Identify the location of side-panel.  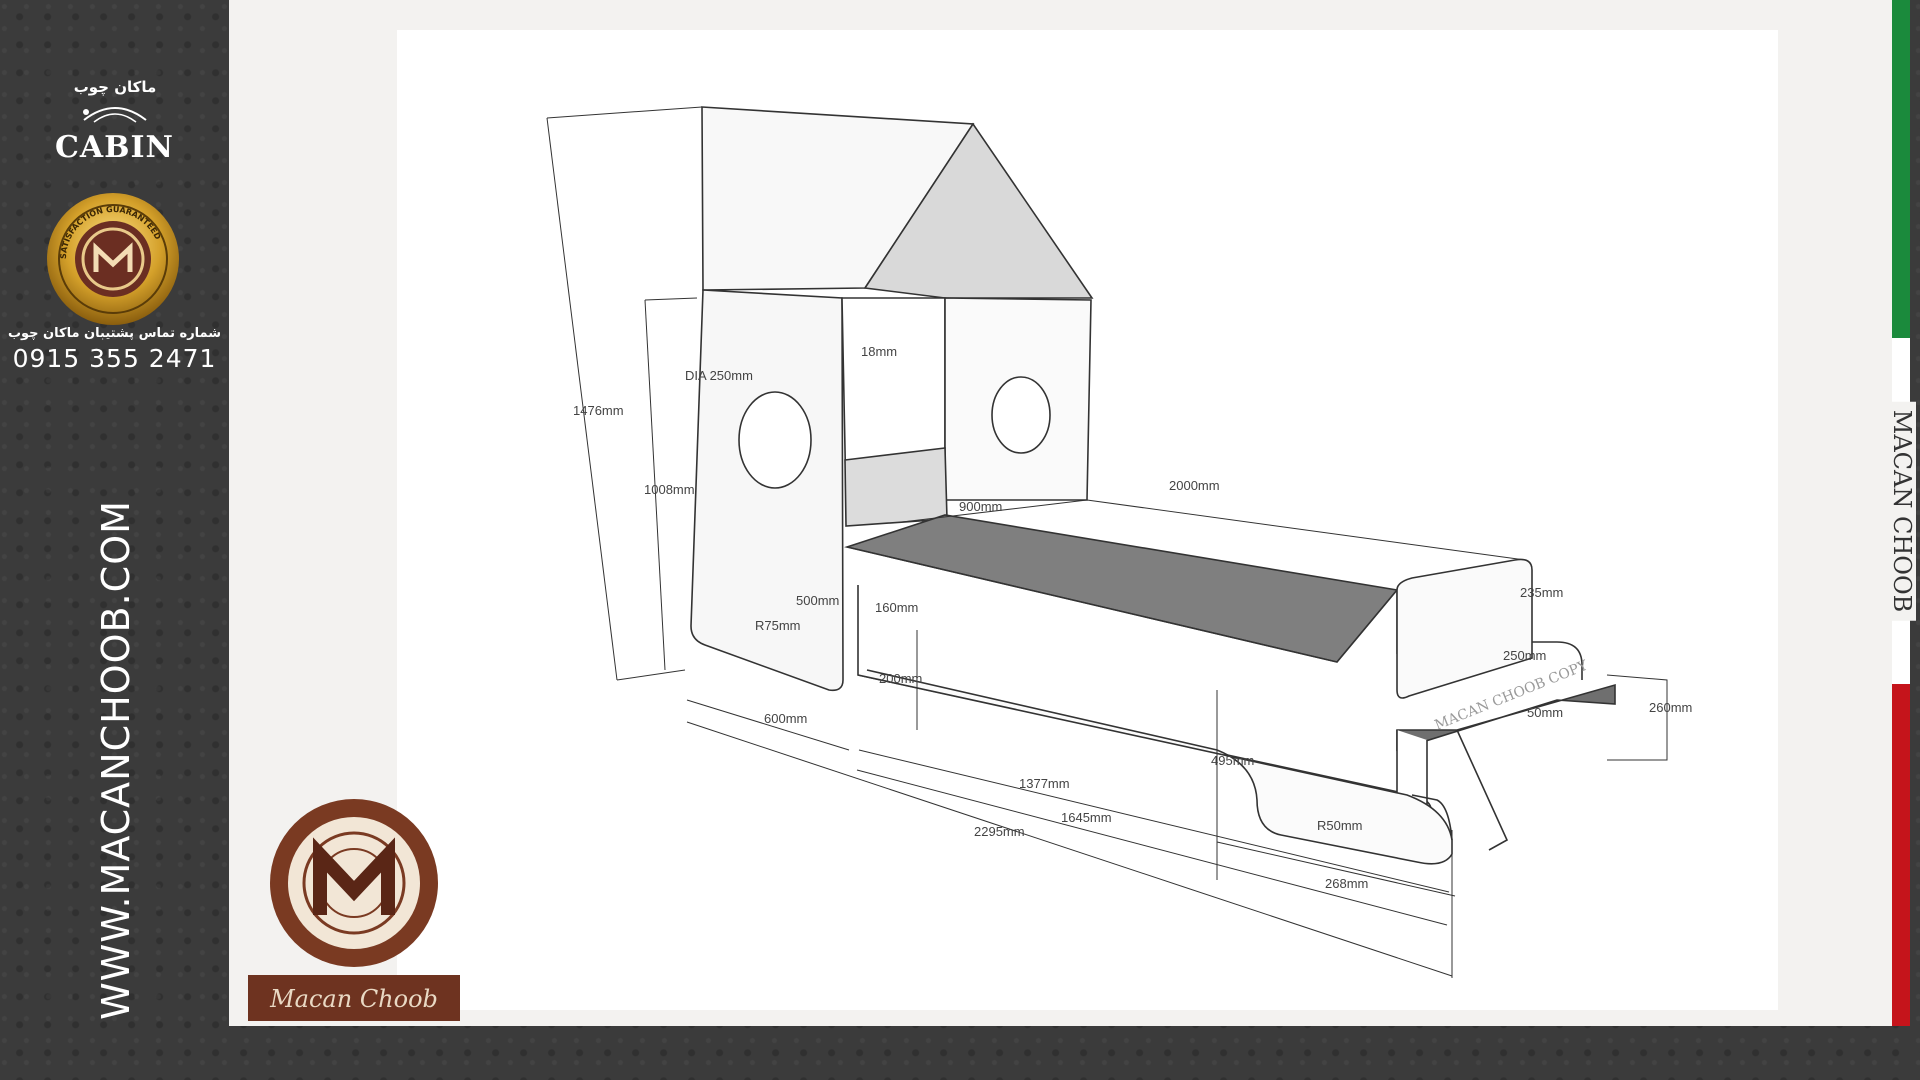
(1155, 767).